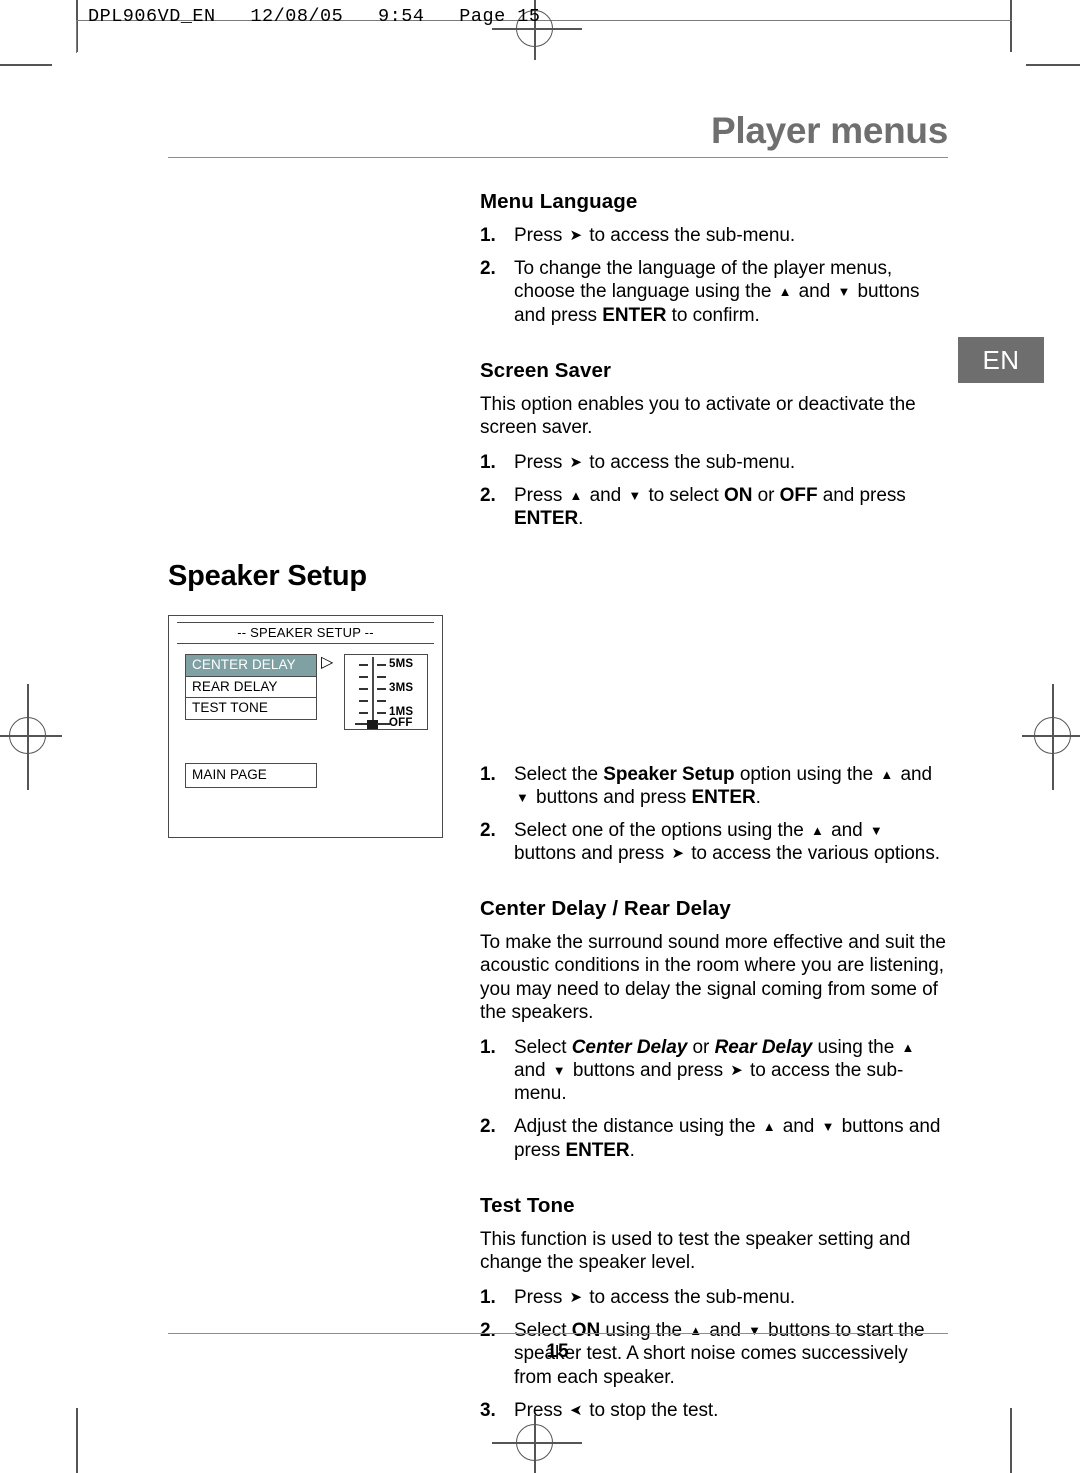 Image resolution: width=1080 pixels, height=1473 pixels. What do you see at coordinates (546, 370) in the screenshot?
I see `heading-screen-saver: Screen Saver` at bounding box center [546, 370].